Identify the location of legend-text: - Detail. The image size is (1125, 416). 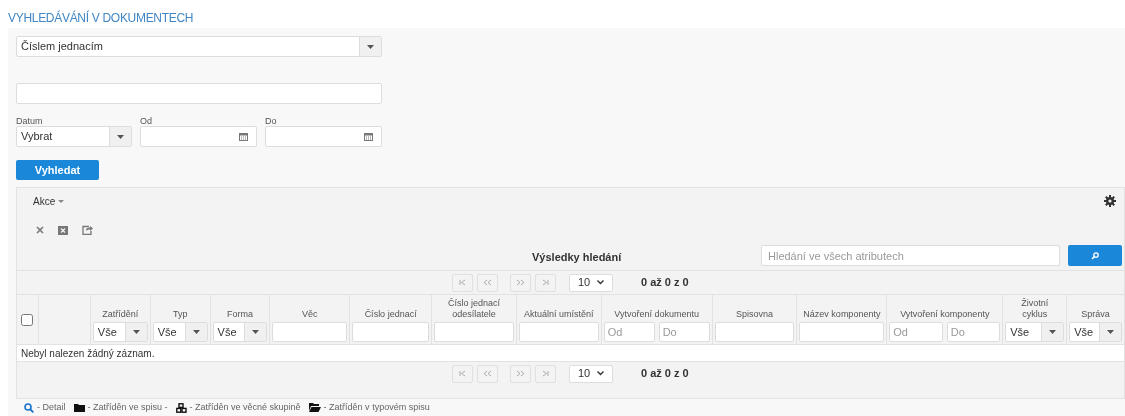
(51, 407).